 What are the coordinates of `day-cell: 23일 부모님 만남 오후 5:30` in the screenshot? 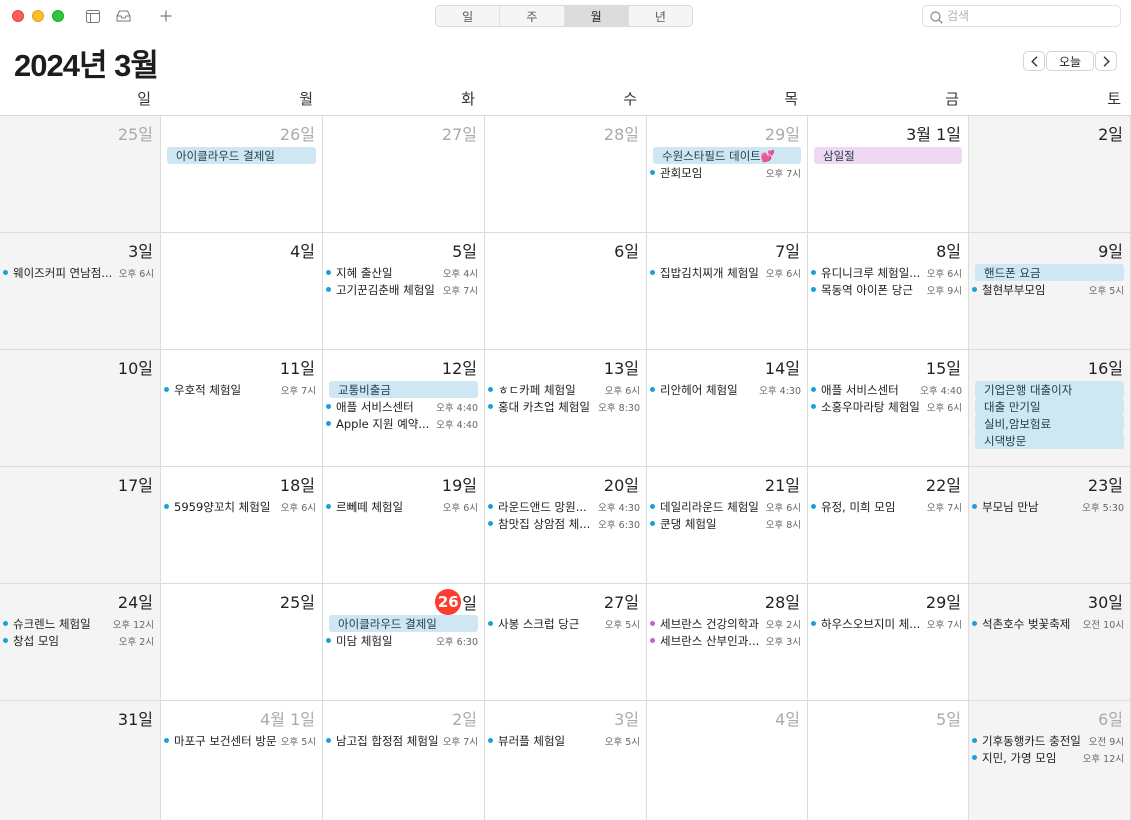 It's located at (1050, 525).